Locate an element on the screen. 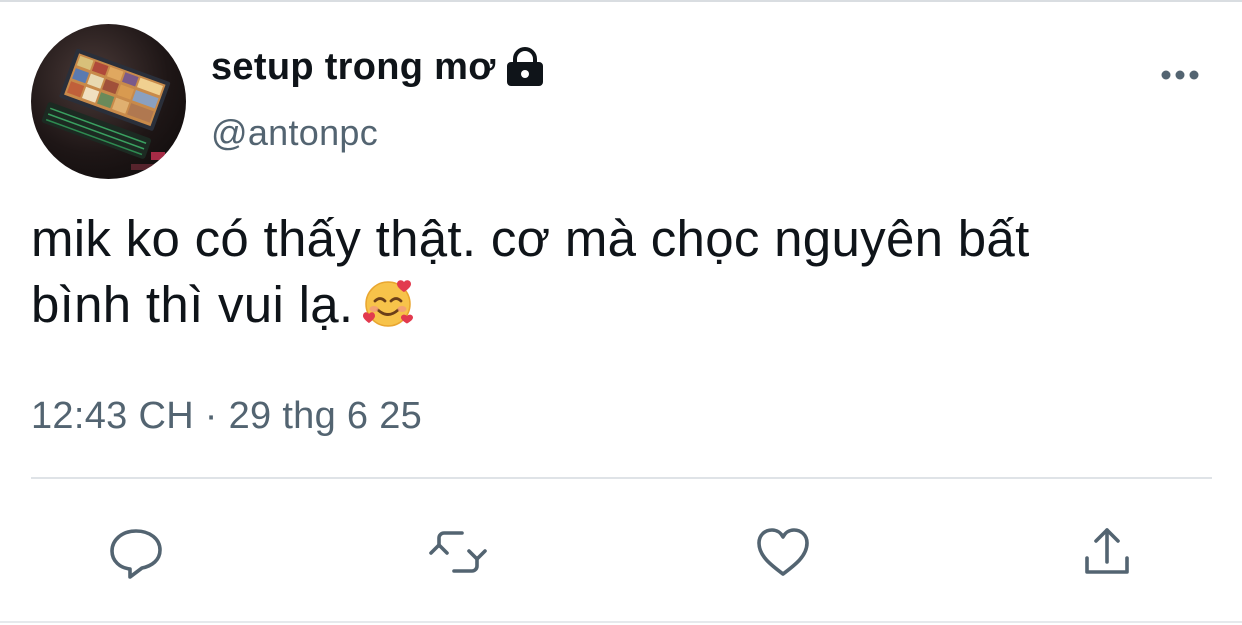 The width and height of the screenshot is (1242, 625). tweet-timestamp: 12:43 CH · 29 thg 6 25 is located at coordinates (226, 416).